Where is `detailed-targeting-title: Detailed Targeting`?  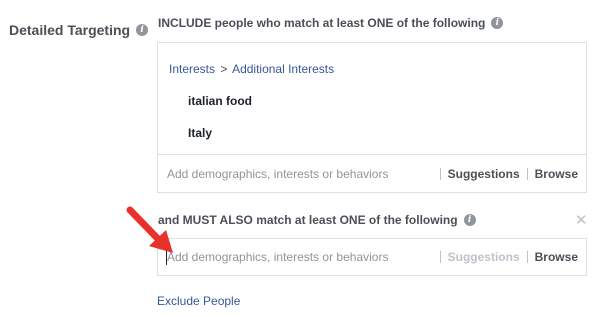
detailed-targeting-title: Detailed Targeting is located at coordinates (70, 30).